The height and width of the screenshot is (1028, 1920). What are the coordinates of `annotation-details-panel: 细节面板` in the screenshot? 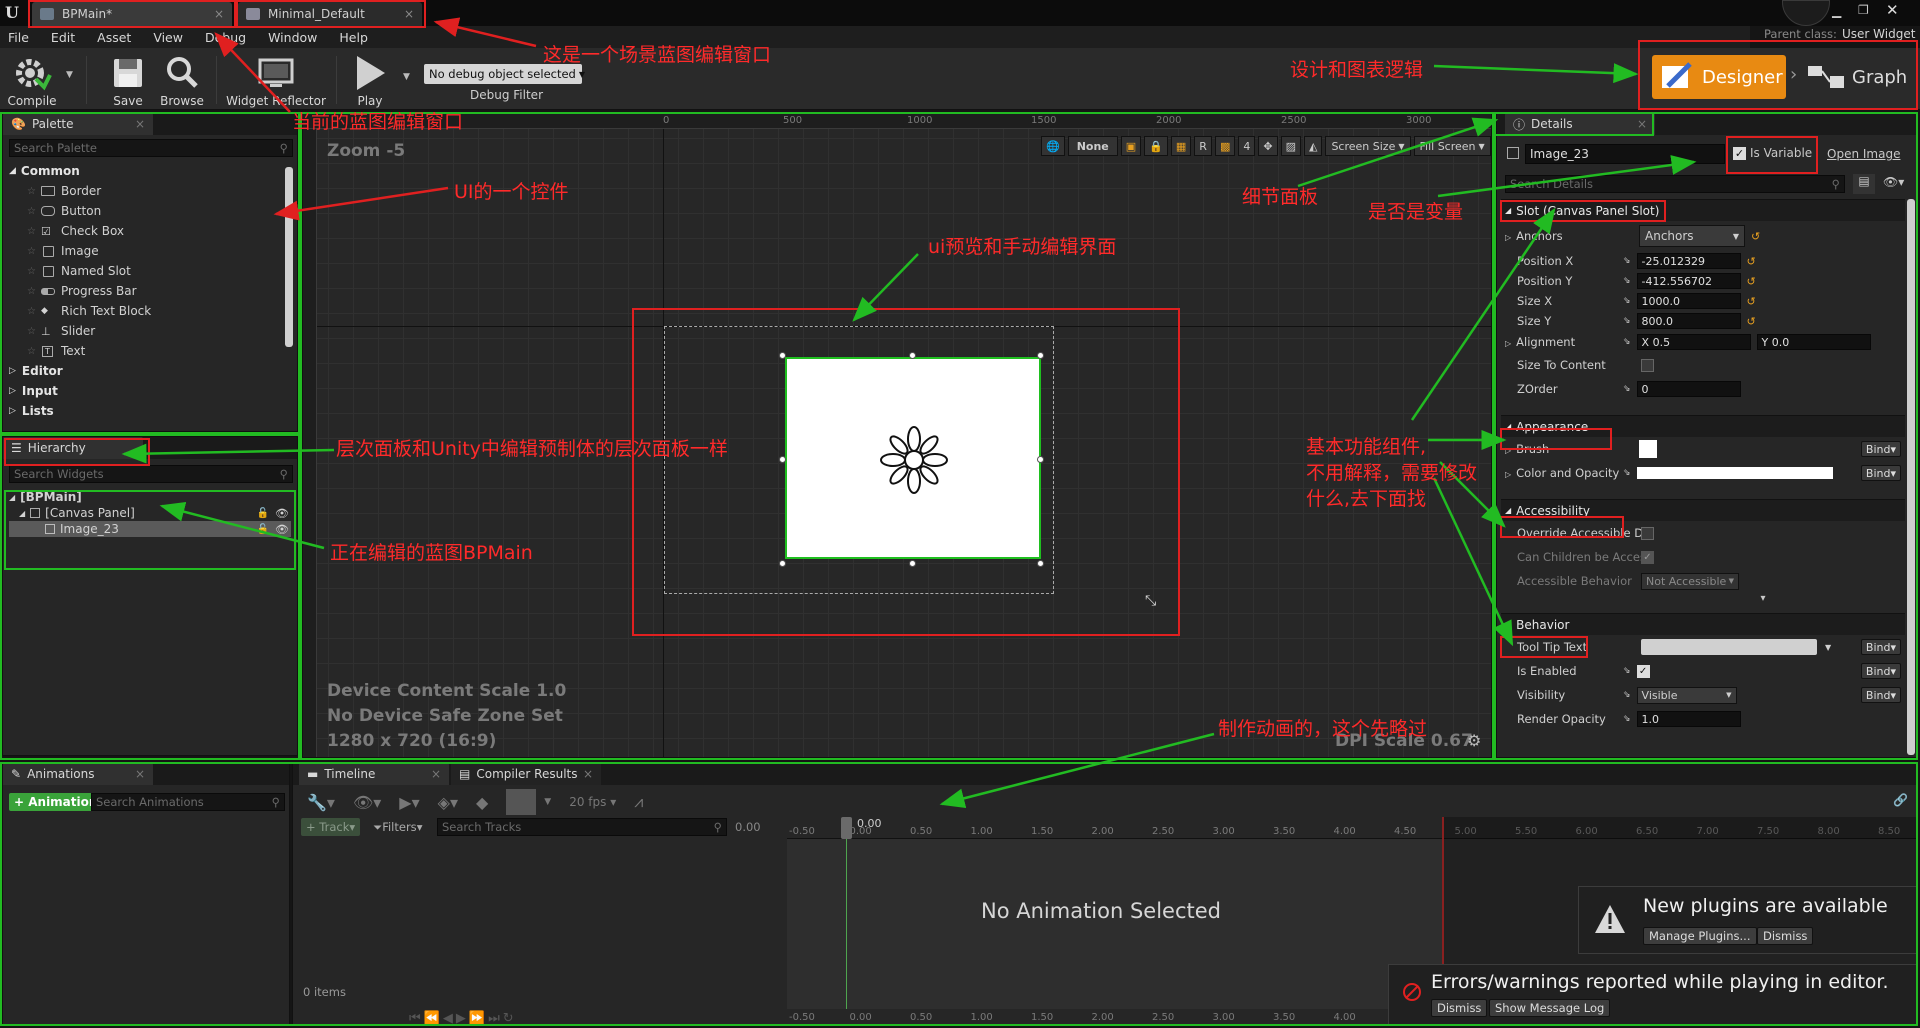 It's located at (1280, 197).